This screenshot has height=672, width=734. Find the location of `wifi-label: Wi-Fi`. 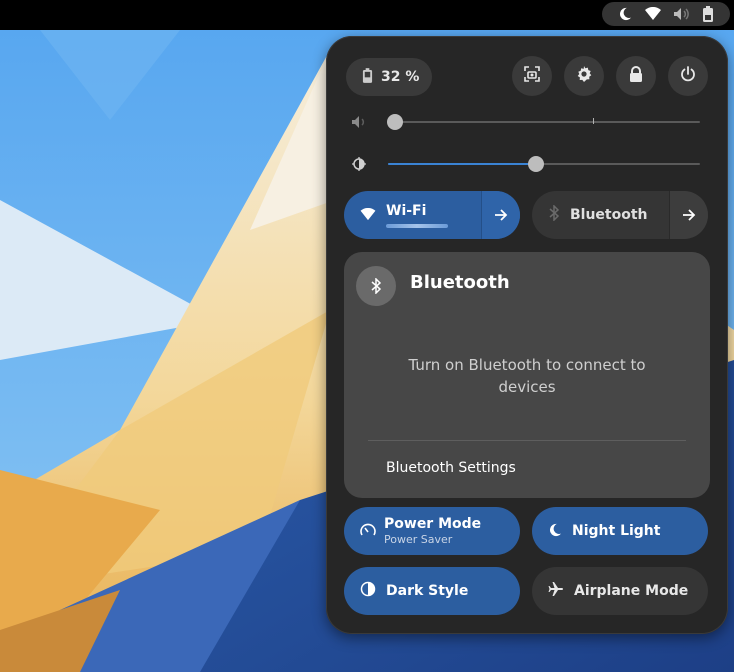

wifi-label: Wi-Fi is located at coordinates (406, 210).